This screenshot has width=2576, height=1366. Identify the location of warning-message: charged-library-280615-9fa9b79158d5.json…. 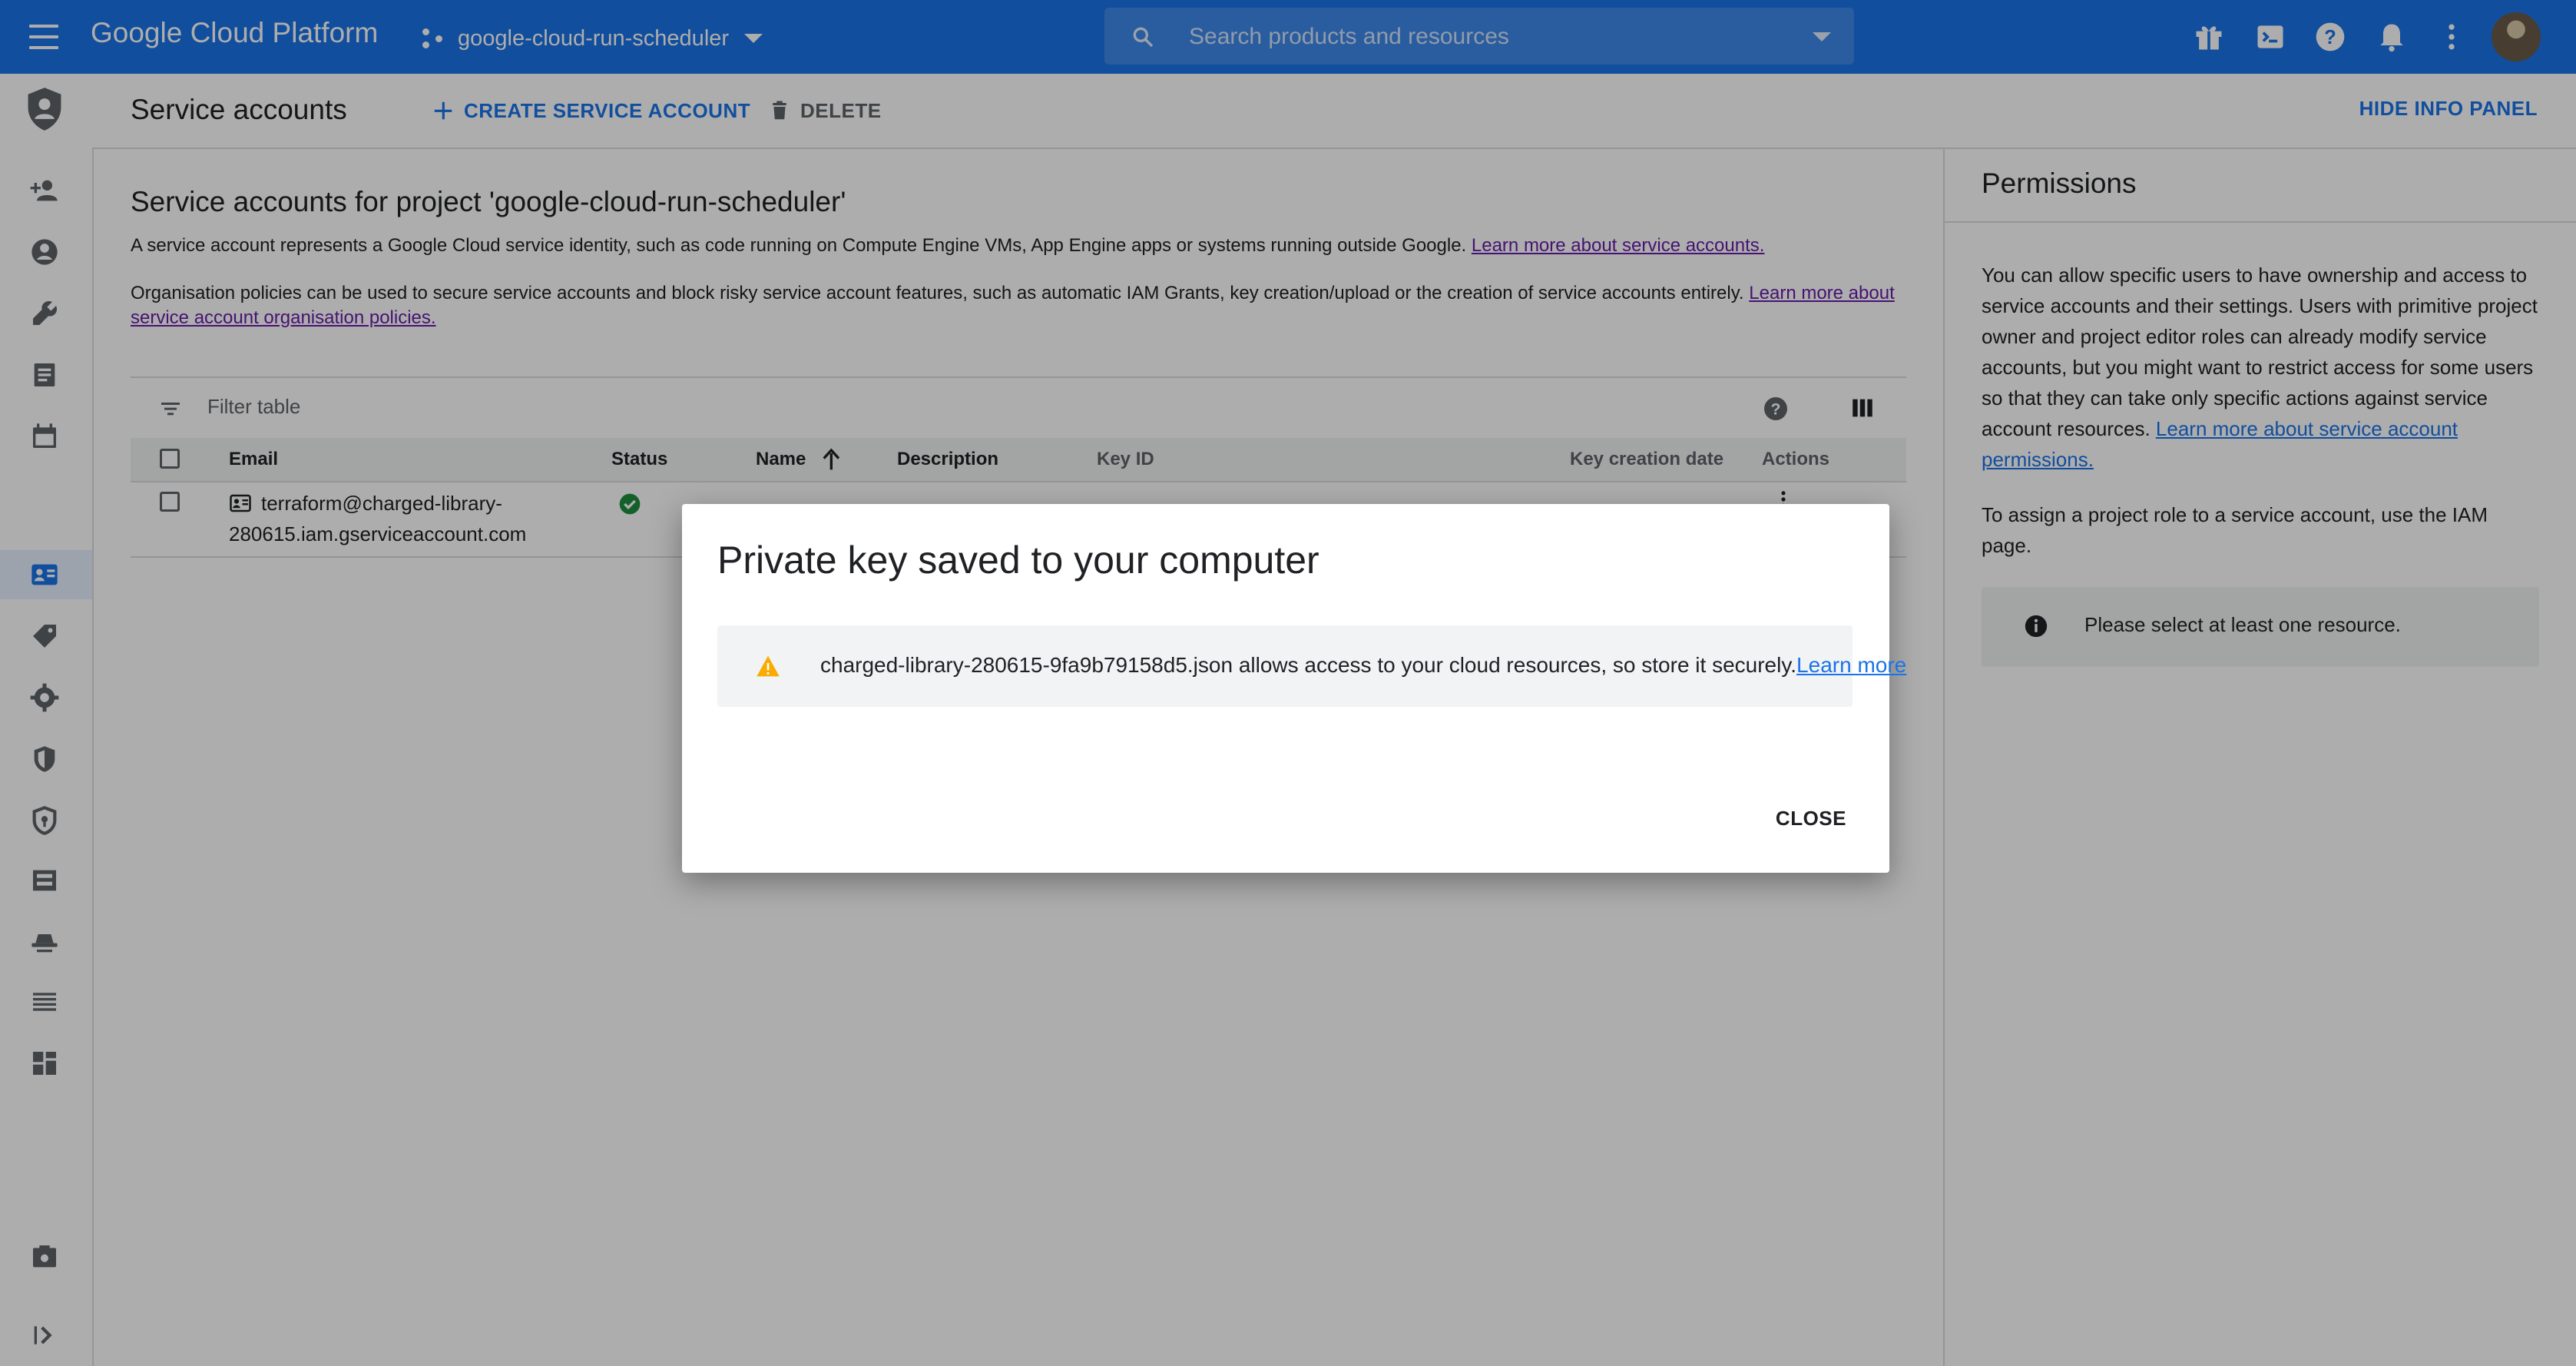
(1363, 665).